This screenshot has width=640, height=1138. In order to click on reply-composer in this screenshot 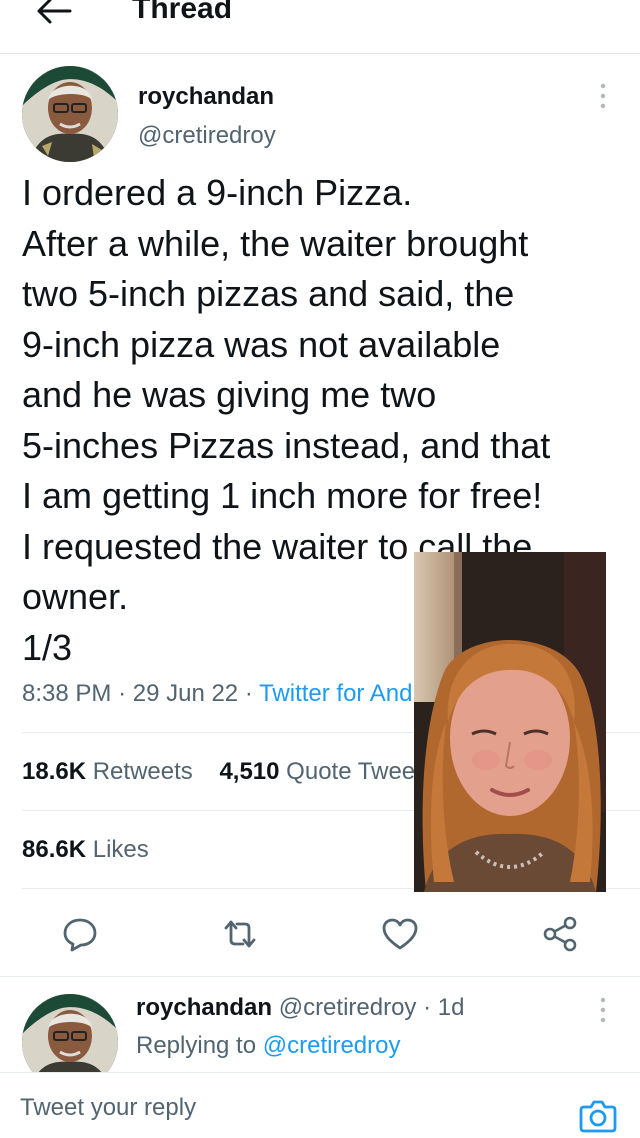, I will do `click(320, 1105)`.